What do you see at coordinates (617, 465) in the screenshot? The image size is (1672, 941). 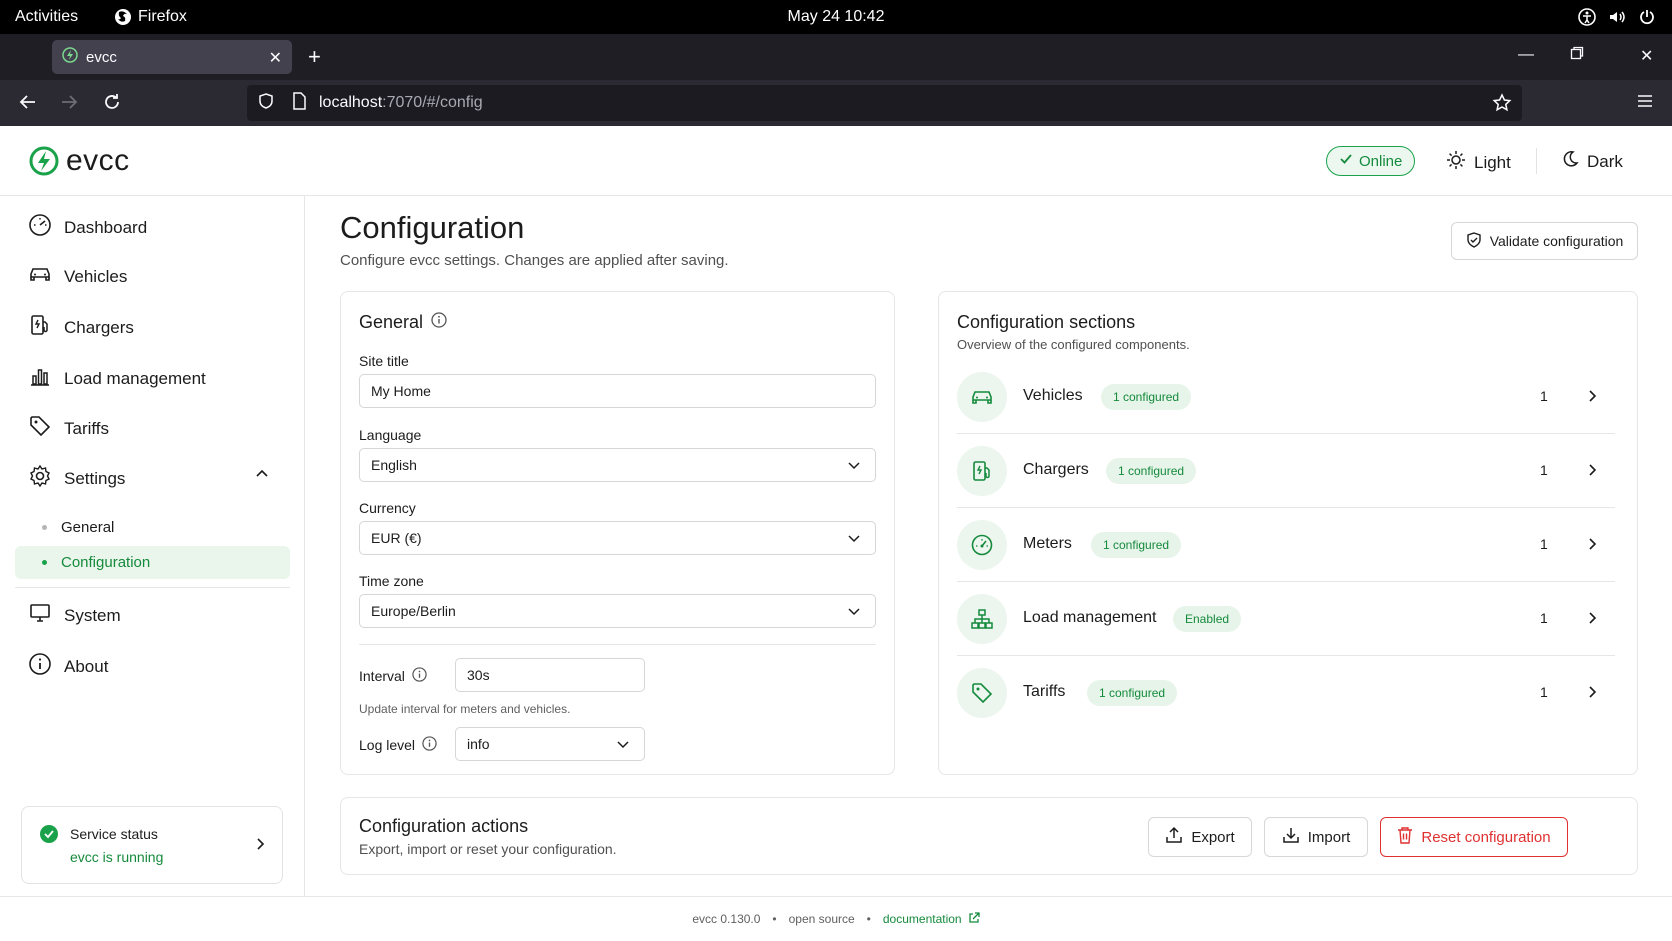 I see `language-select: English` at bounding box center [617, 465].